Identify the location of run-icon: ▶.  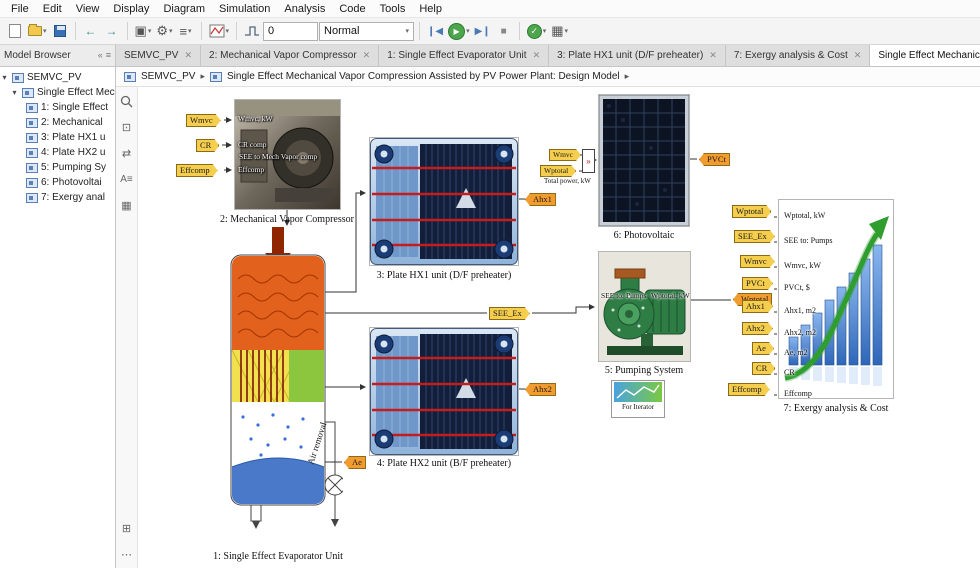
(457, 31).